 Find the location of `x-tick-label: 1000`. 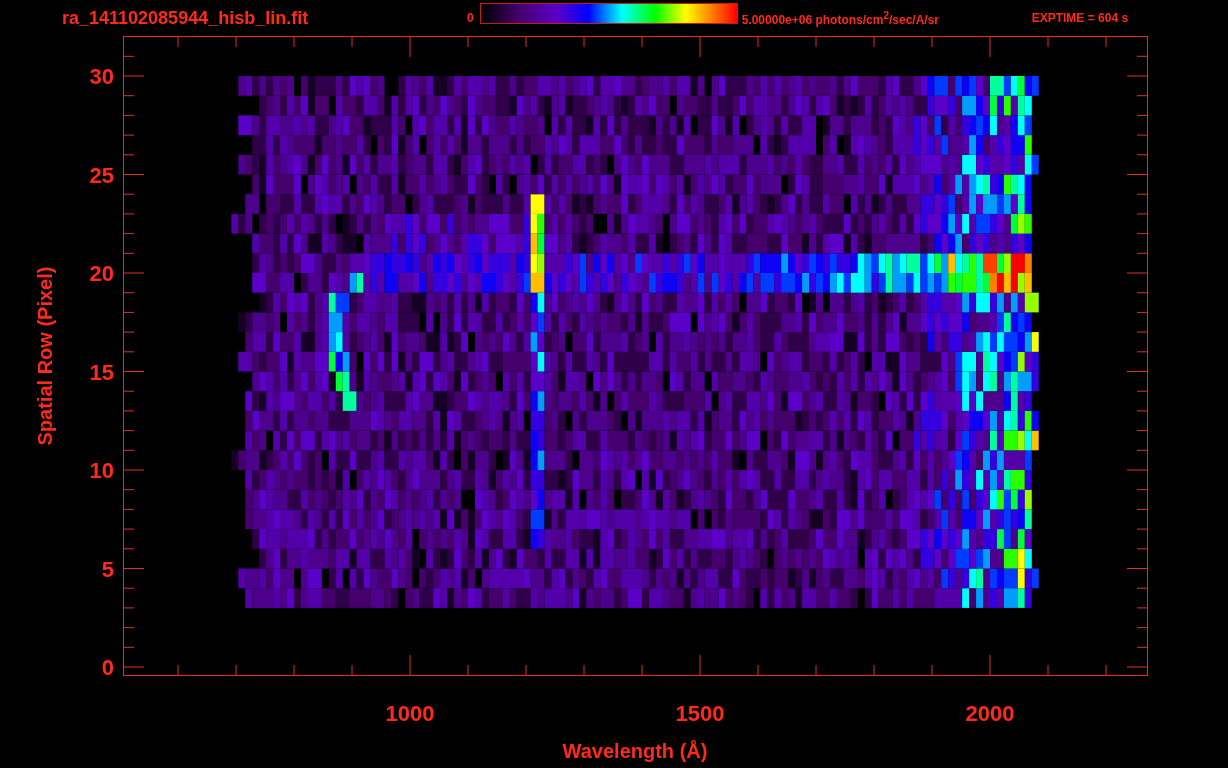

x-tick-label: 1000 is located at coordinates (410, 713).